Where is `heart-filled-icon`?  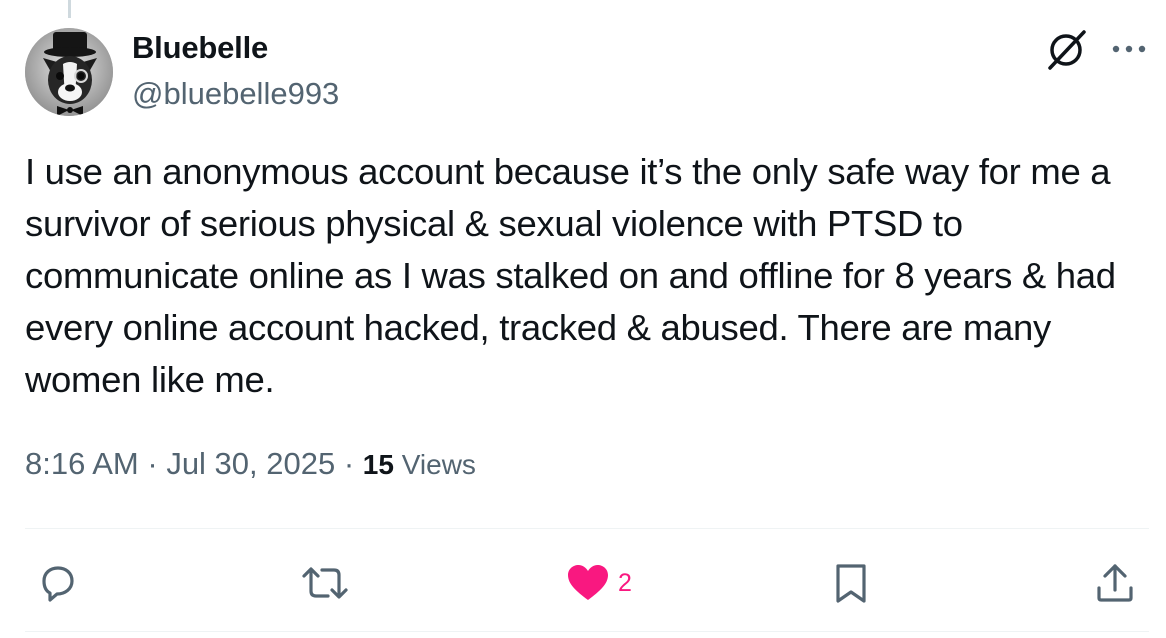
heart-filled-icon is located at coordinates (588, 582).